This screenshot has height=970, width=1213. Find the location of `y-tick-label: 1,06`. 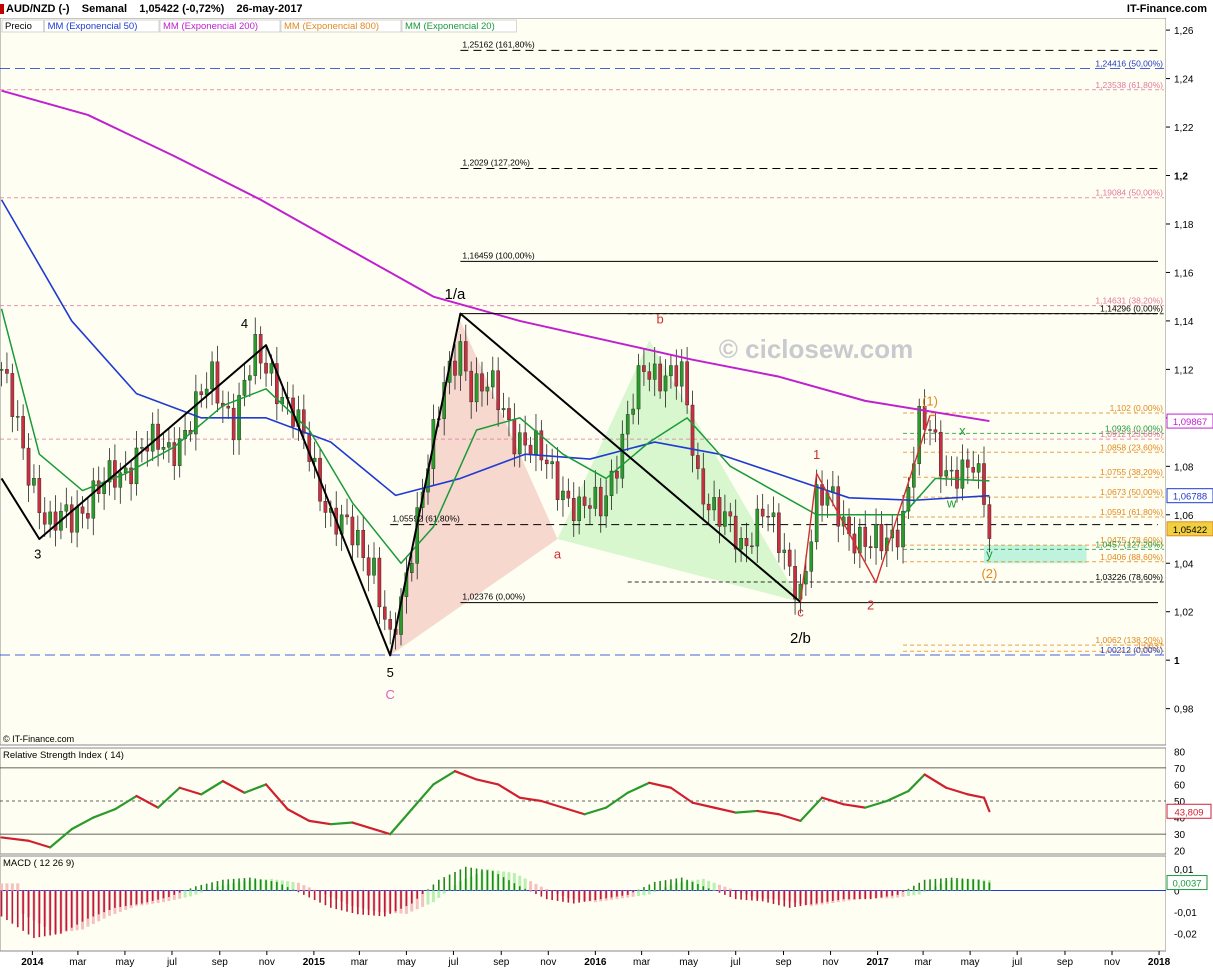

y-tick-label: 1,06 is located at coordinates (1184, 516).